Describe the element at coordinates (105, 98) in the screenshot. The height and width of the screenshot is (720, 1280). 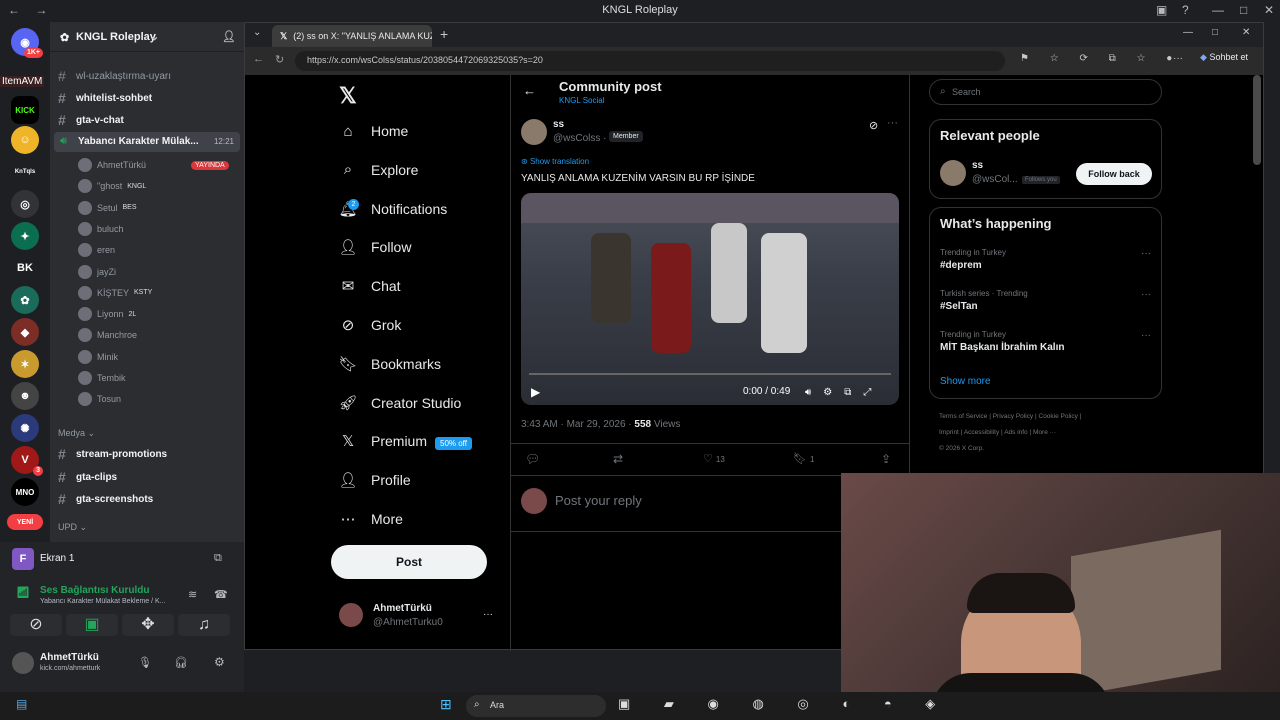
I see `channel-item: # whitelist-sohbet` at that location.